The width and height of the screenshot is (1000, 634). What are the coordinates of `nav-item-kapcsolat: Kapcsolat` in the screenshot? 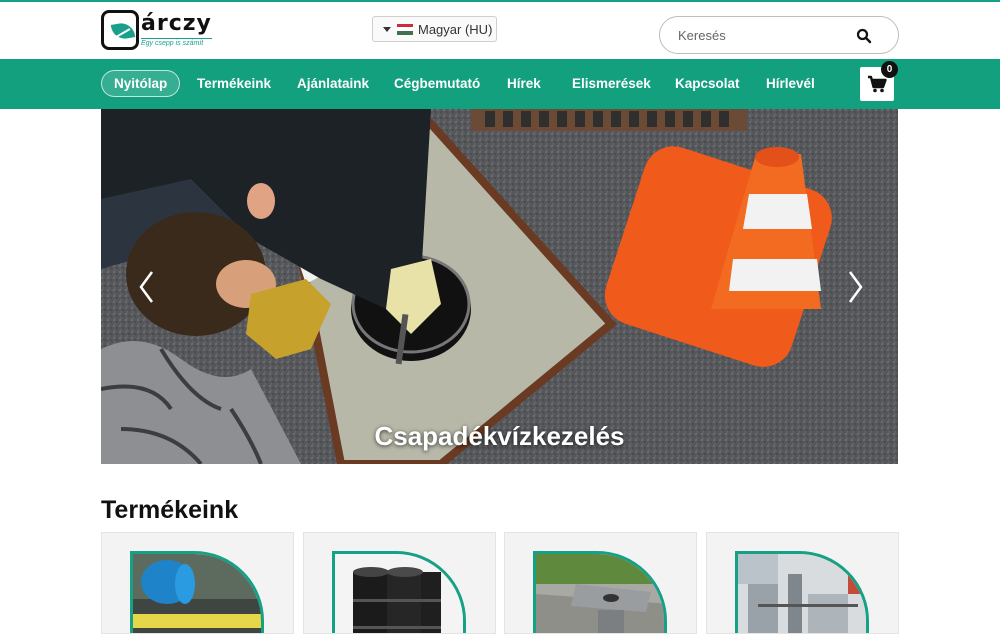 It's located at (707, 83).